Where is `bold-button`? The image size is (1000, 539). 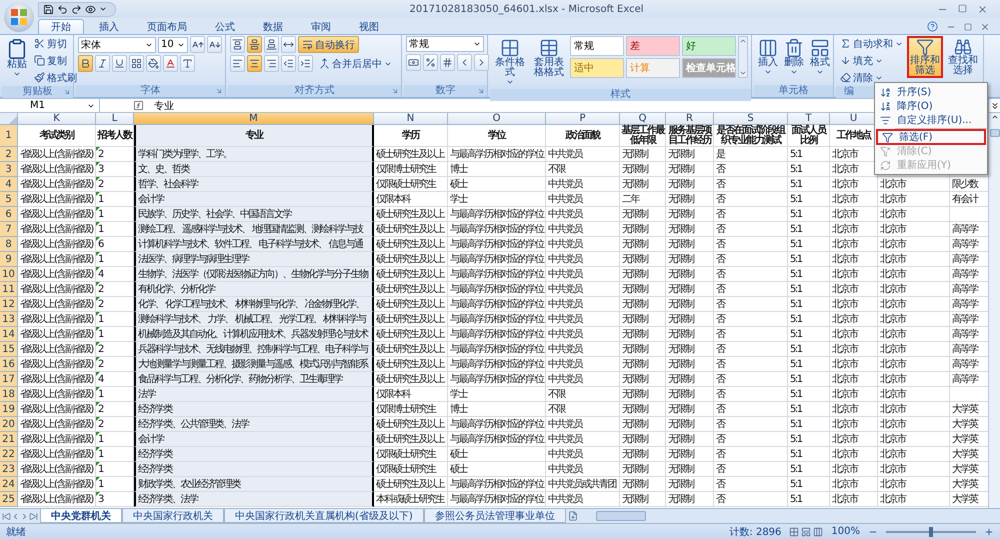
bold-button is located at coordinates (85, 63).